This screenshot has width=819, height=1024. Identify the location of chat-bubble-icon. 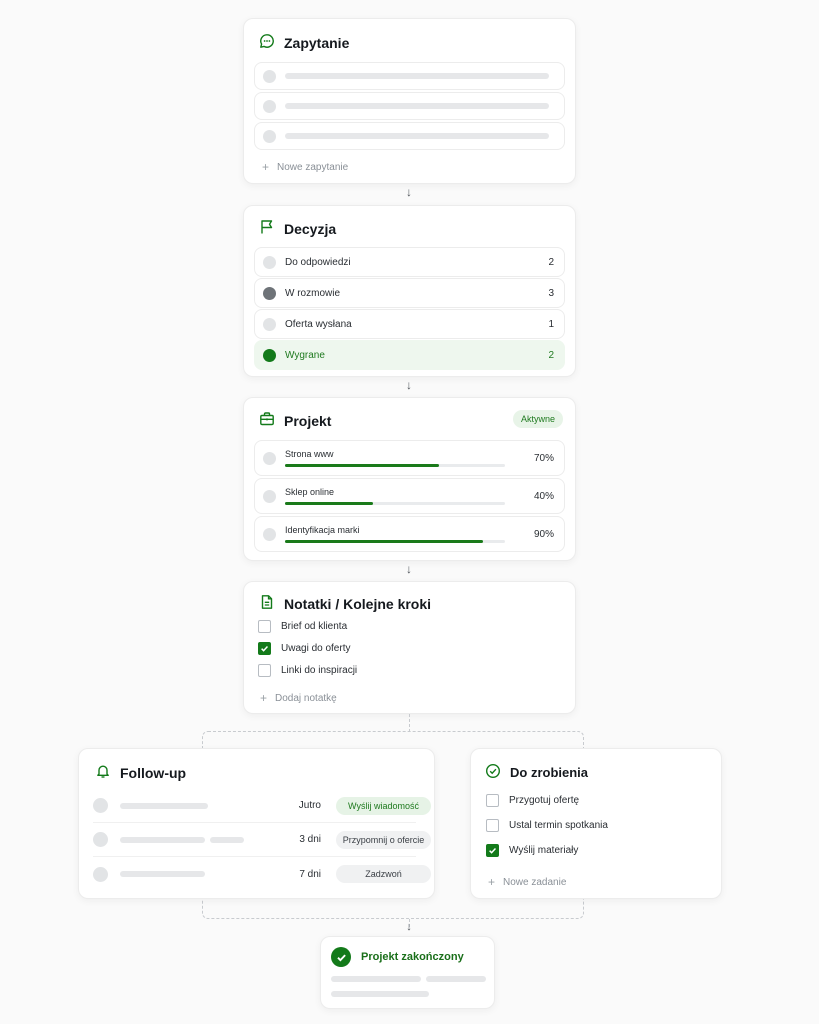
(271, 42).